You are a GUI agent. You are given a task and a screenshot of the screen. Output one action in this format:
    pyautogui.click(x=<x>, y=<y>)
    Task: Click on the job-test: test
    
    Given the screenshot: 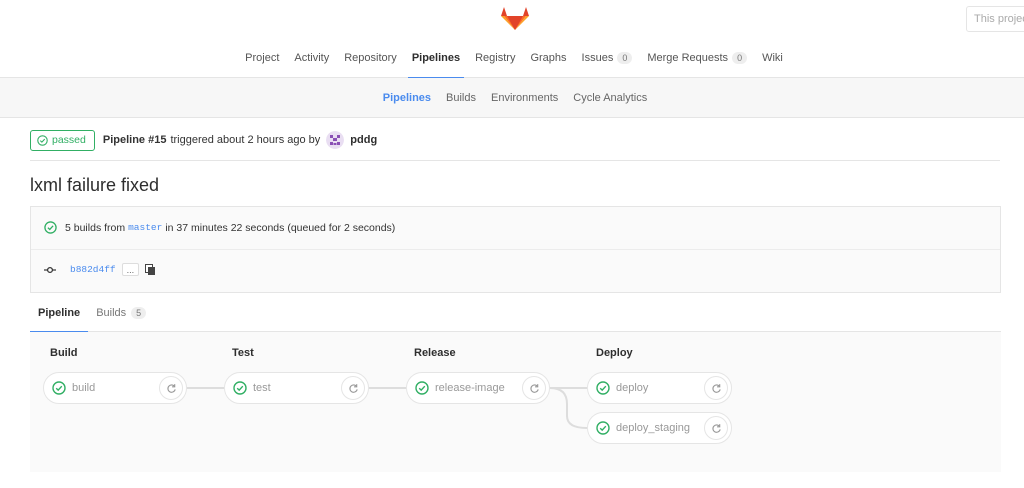 What is the action you would take?
    pyautogui.click(x=296, y=388)
    